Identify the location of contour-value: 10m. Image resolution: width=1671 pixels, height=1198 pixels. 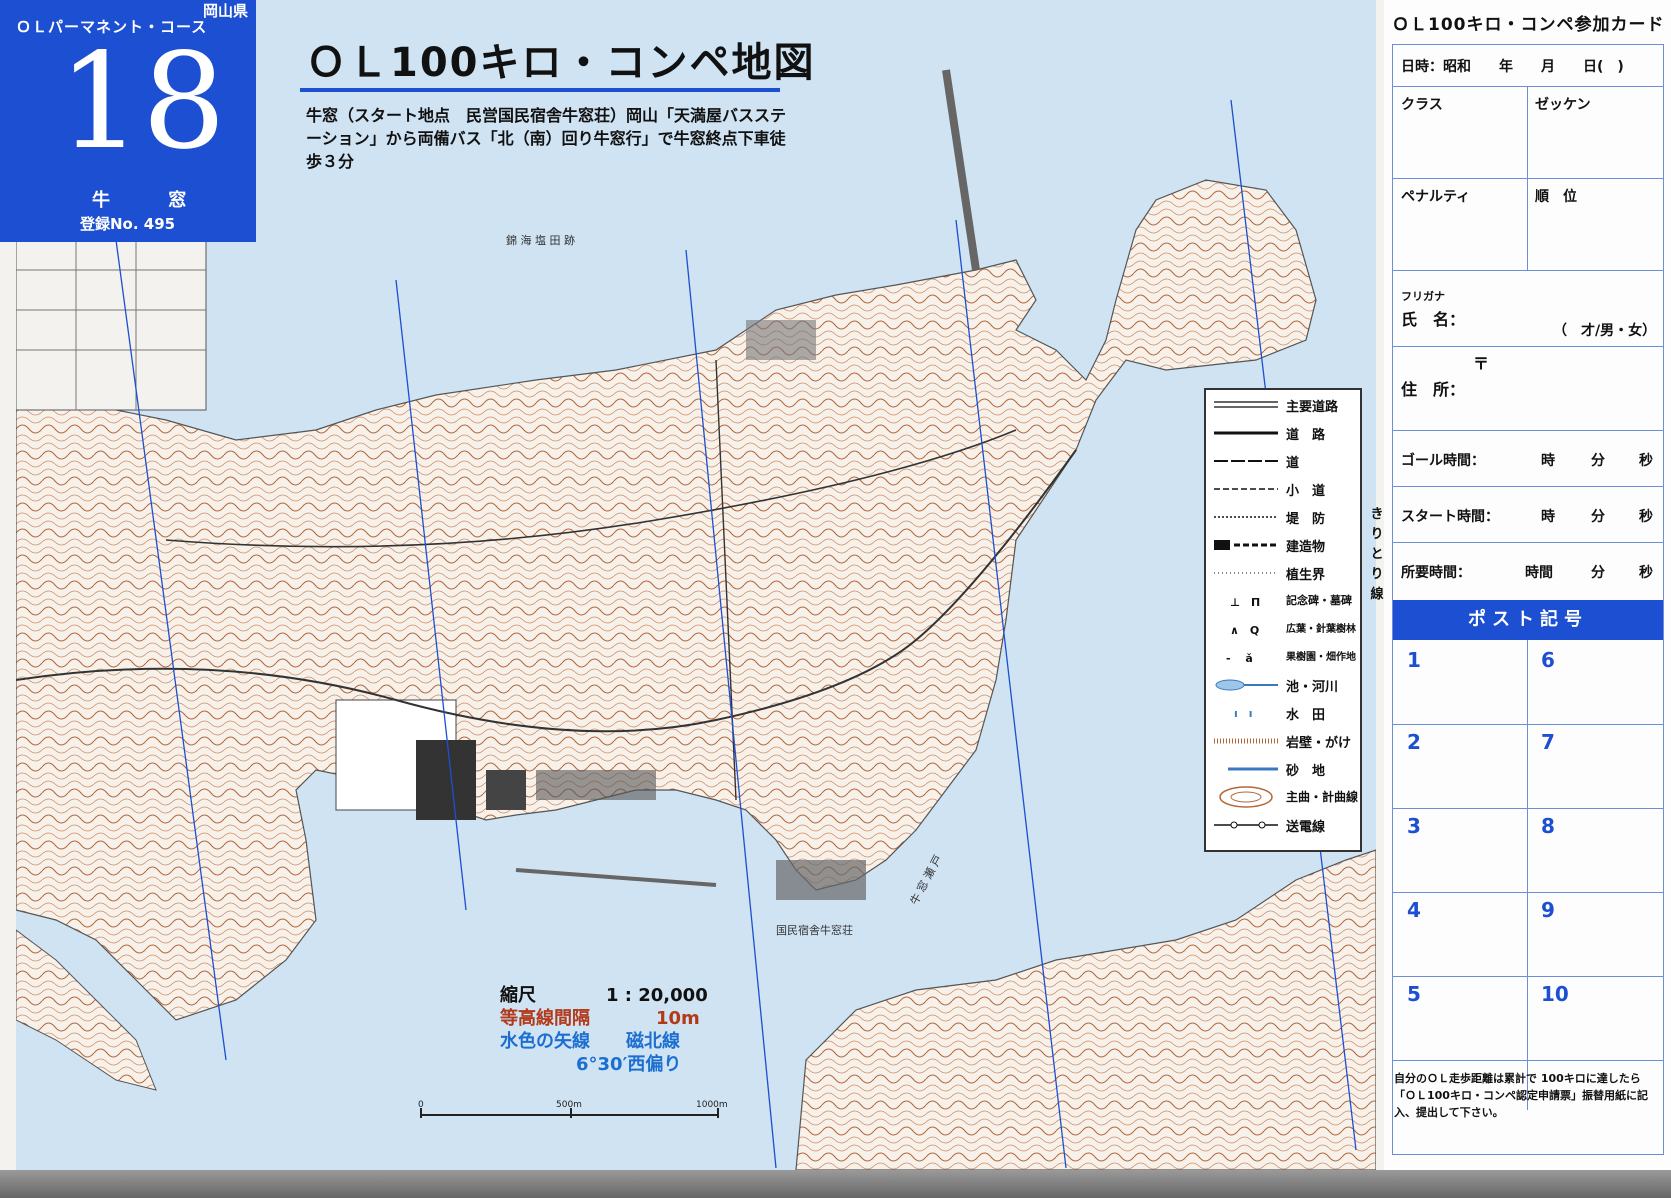
(678, 1018).